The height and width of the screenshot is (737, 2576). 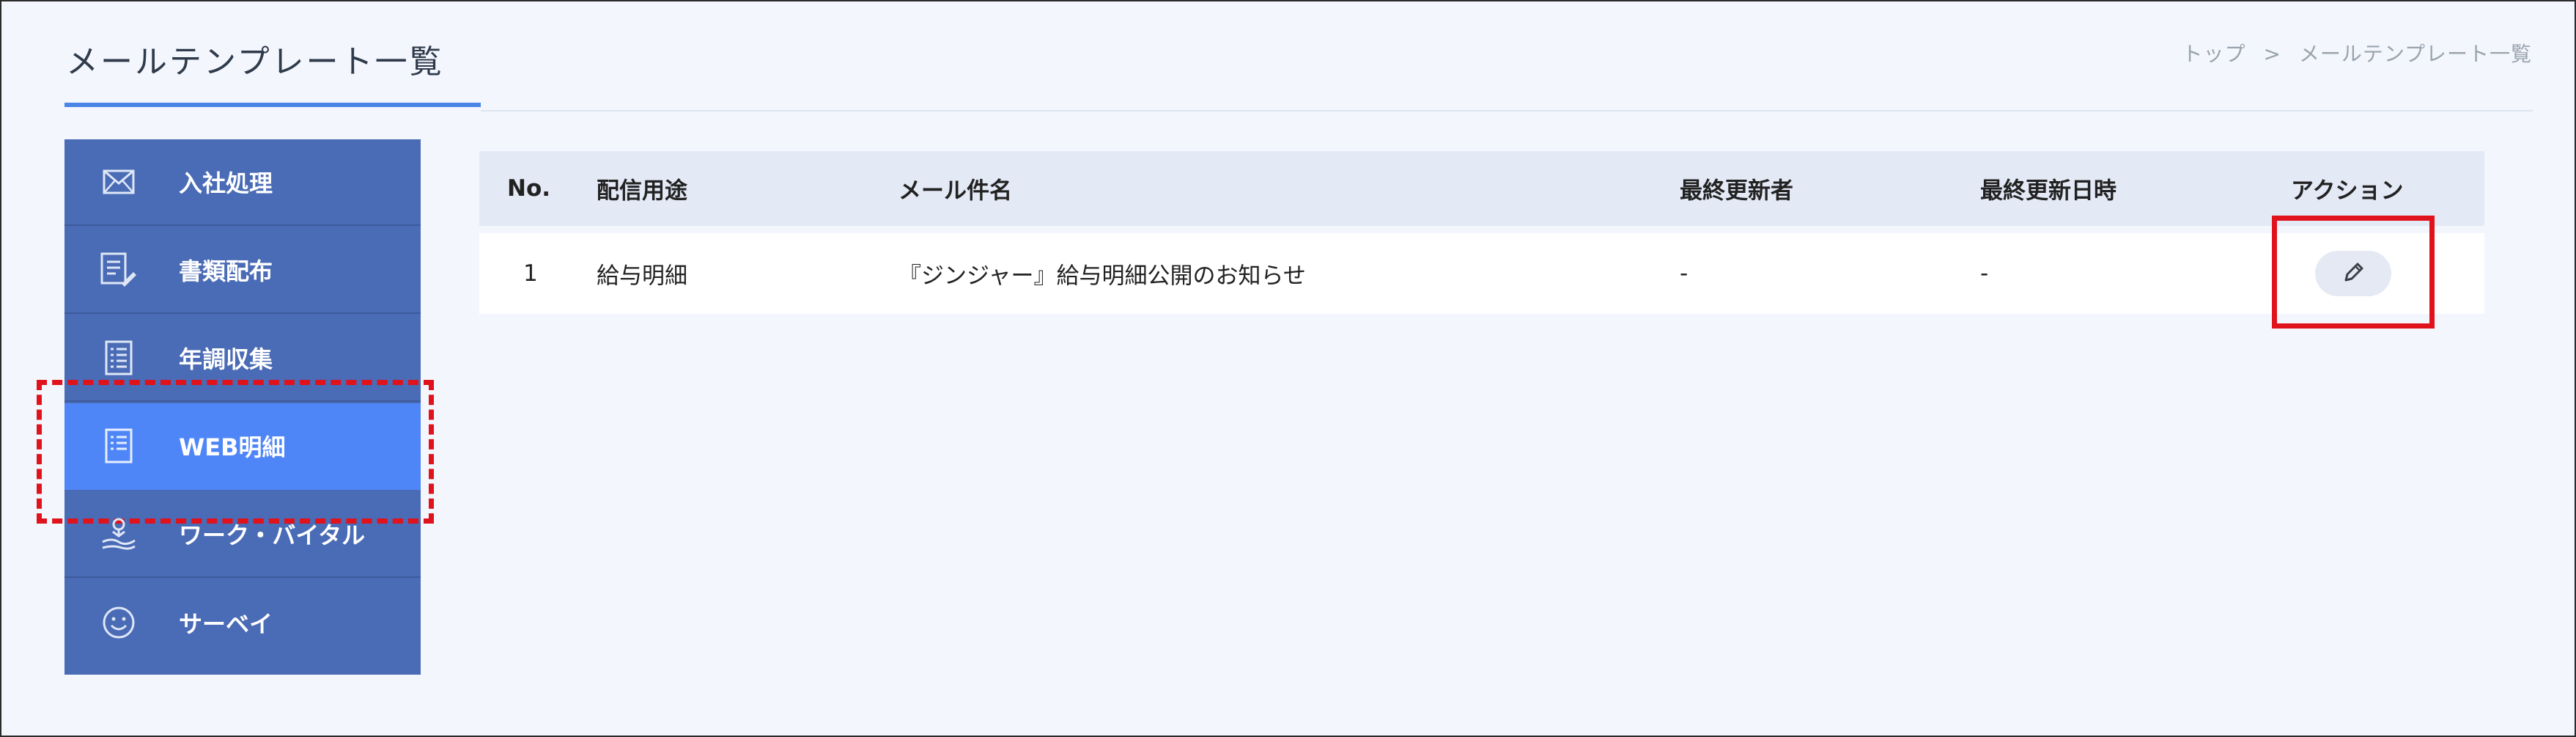 What do you see at coordinates (226, 271) in the screenshot?
I see `sidebar-item-label: 書類配布` at bounding box center [226, 271].